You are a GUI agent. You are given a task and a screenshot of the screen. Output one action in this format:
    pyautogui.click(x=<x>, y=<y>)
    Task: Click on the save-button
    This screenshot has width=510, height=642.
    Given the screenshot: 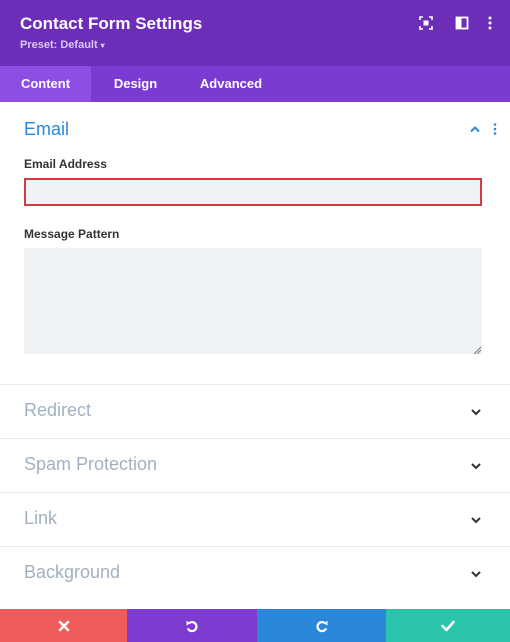 What is the action you would take?
    pyautogui.click(x=448, y=625)
    